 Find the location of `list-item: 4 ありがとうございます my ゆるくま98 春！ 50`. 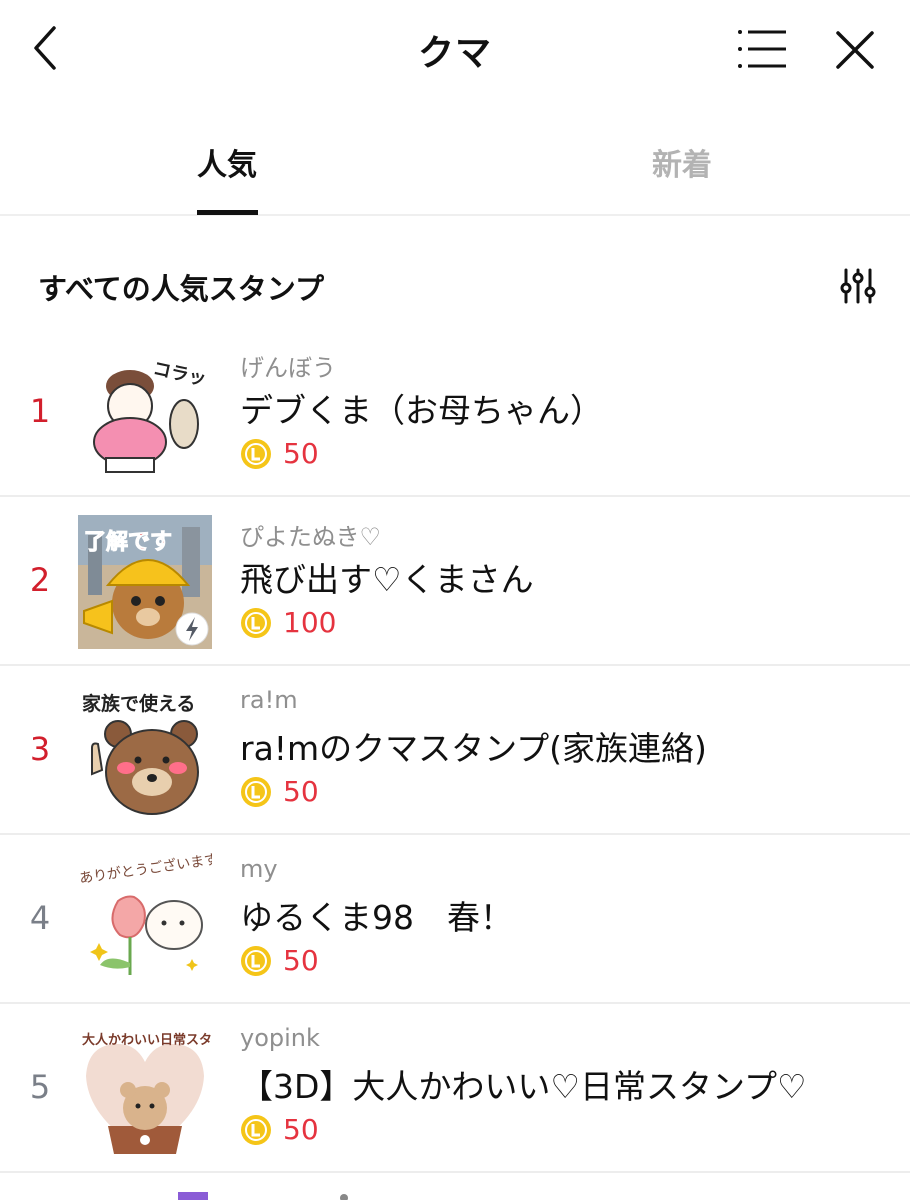

list-item: 4 ありがとうございます my ゆるくま98 春！ 50 is located at coordinates (455, 919).